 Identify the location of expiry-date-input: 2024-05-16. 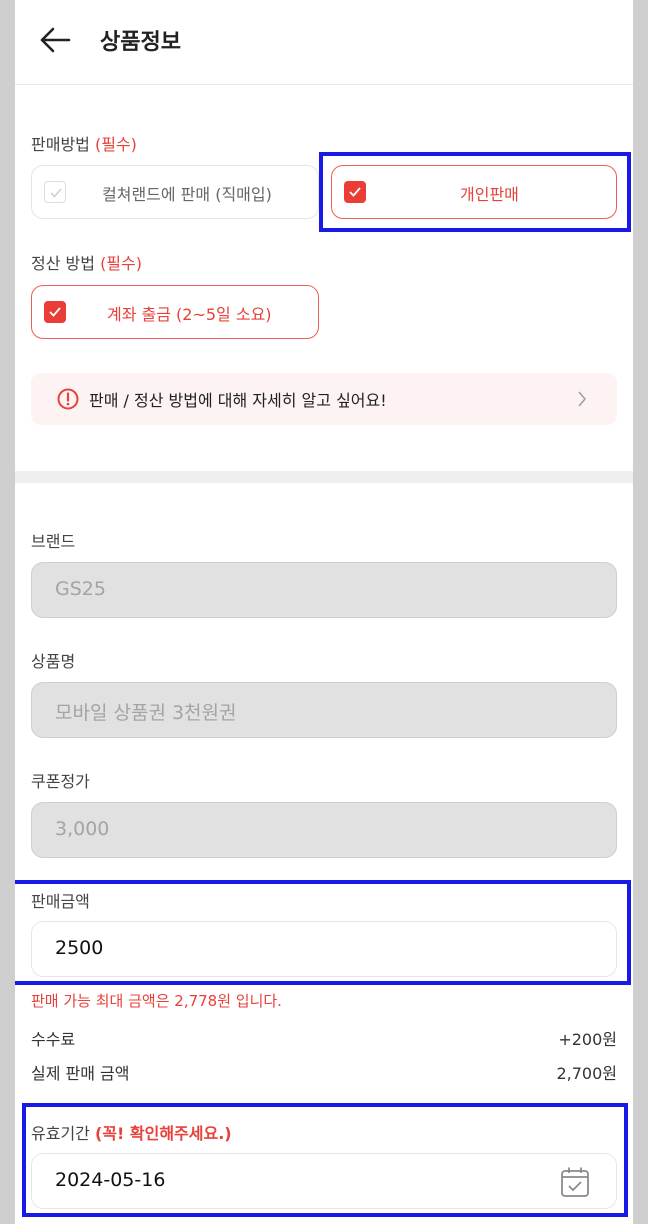
(324, 1181).